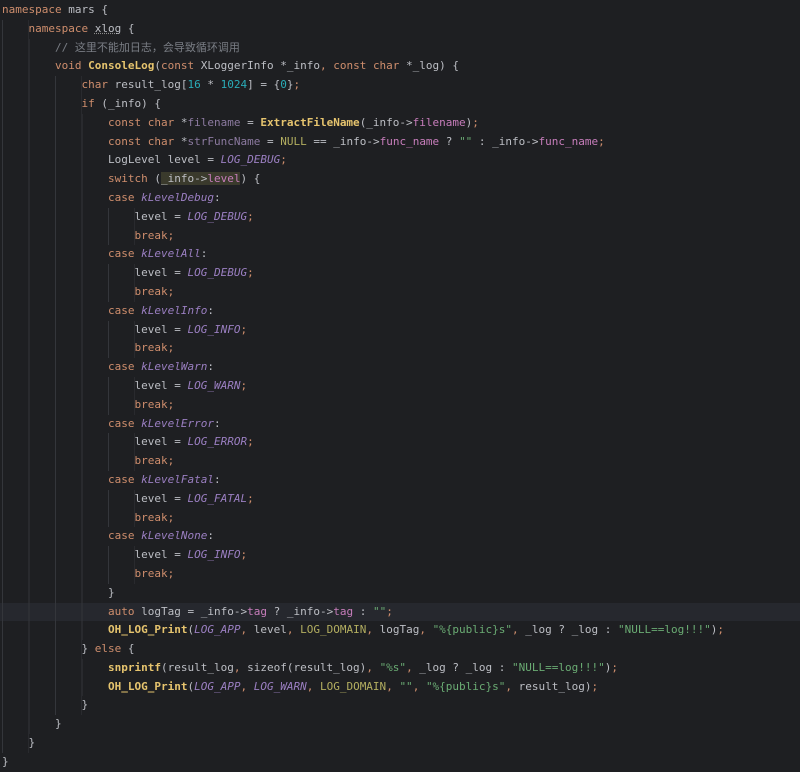 The image size is (800, 772). I want to click on code-line: LogLevel level = LOG_DEBUG;, so click(401, 161).